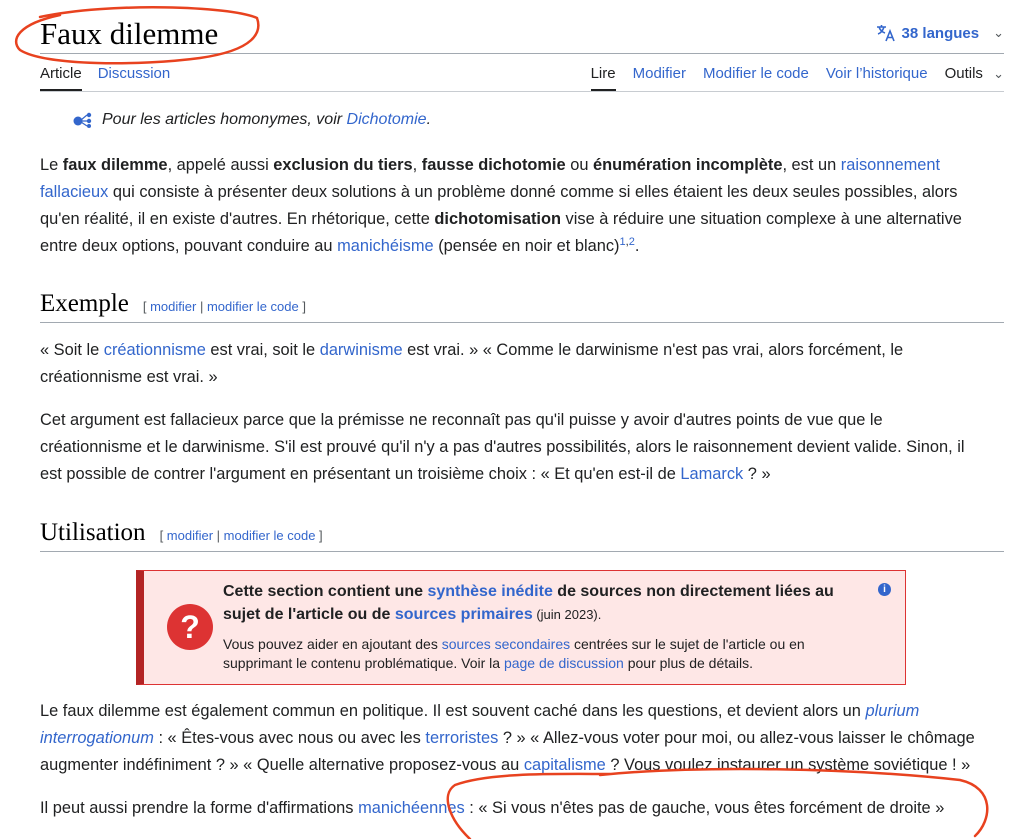  I want to click on link-terroristes: terroristes, so click(461, 738).